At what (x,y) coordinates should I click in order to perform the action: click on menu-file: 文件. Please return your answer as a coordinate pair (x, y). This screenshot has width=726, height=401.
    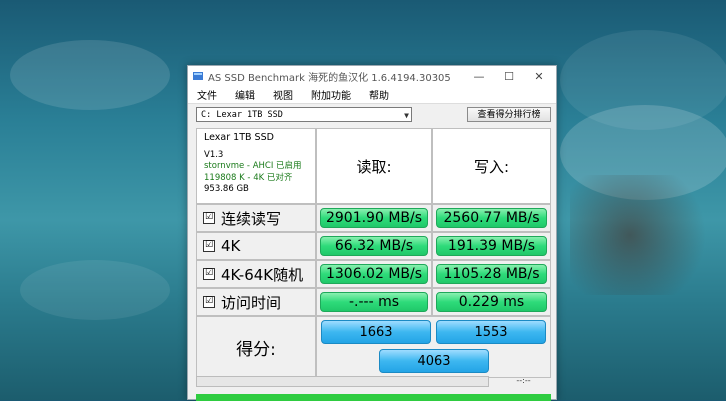
    Looking at the image, I should click on (207, 94).